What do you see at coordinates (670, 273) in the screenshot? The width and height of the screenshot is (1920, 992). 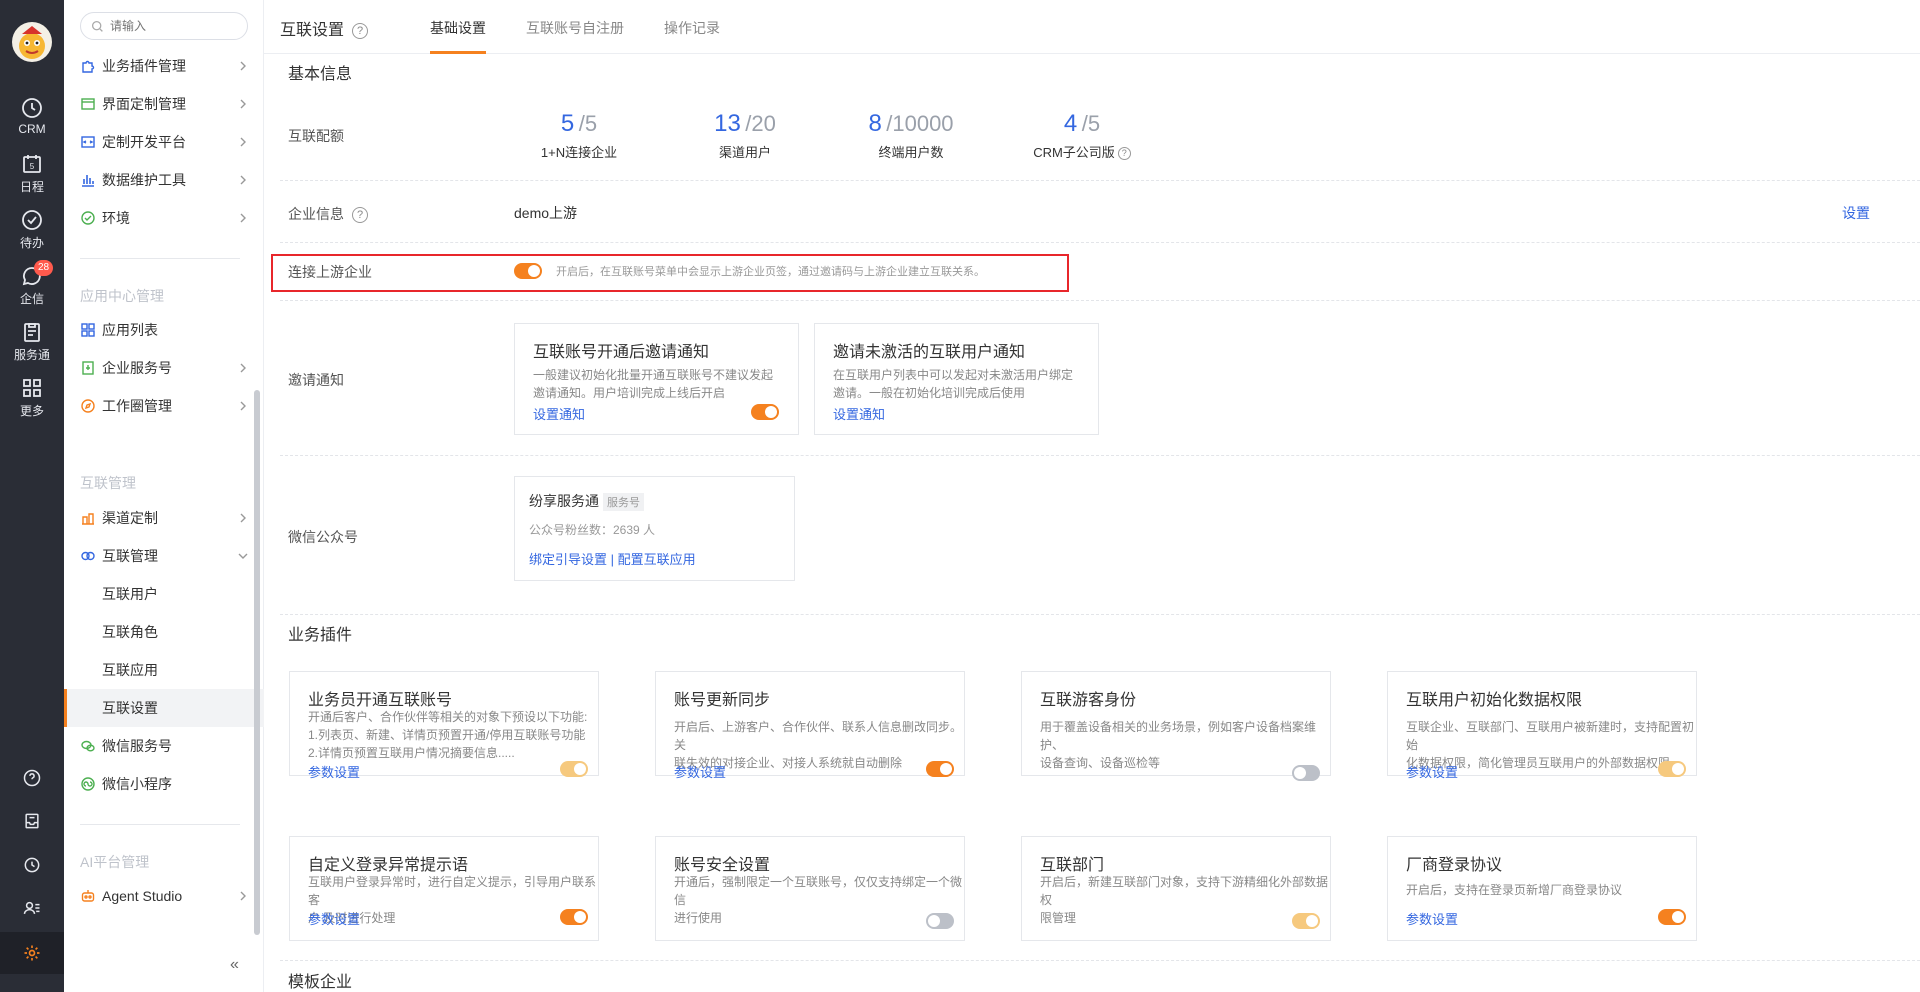 I see `highlight-box` at bounding box center [670, 273].